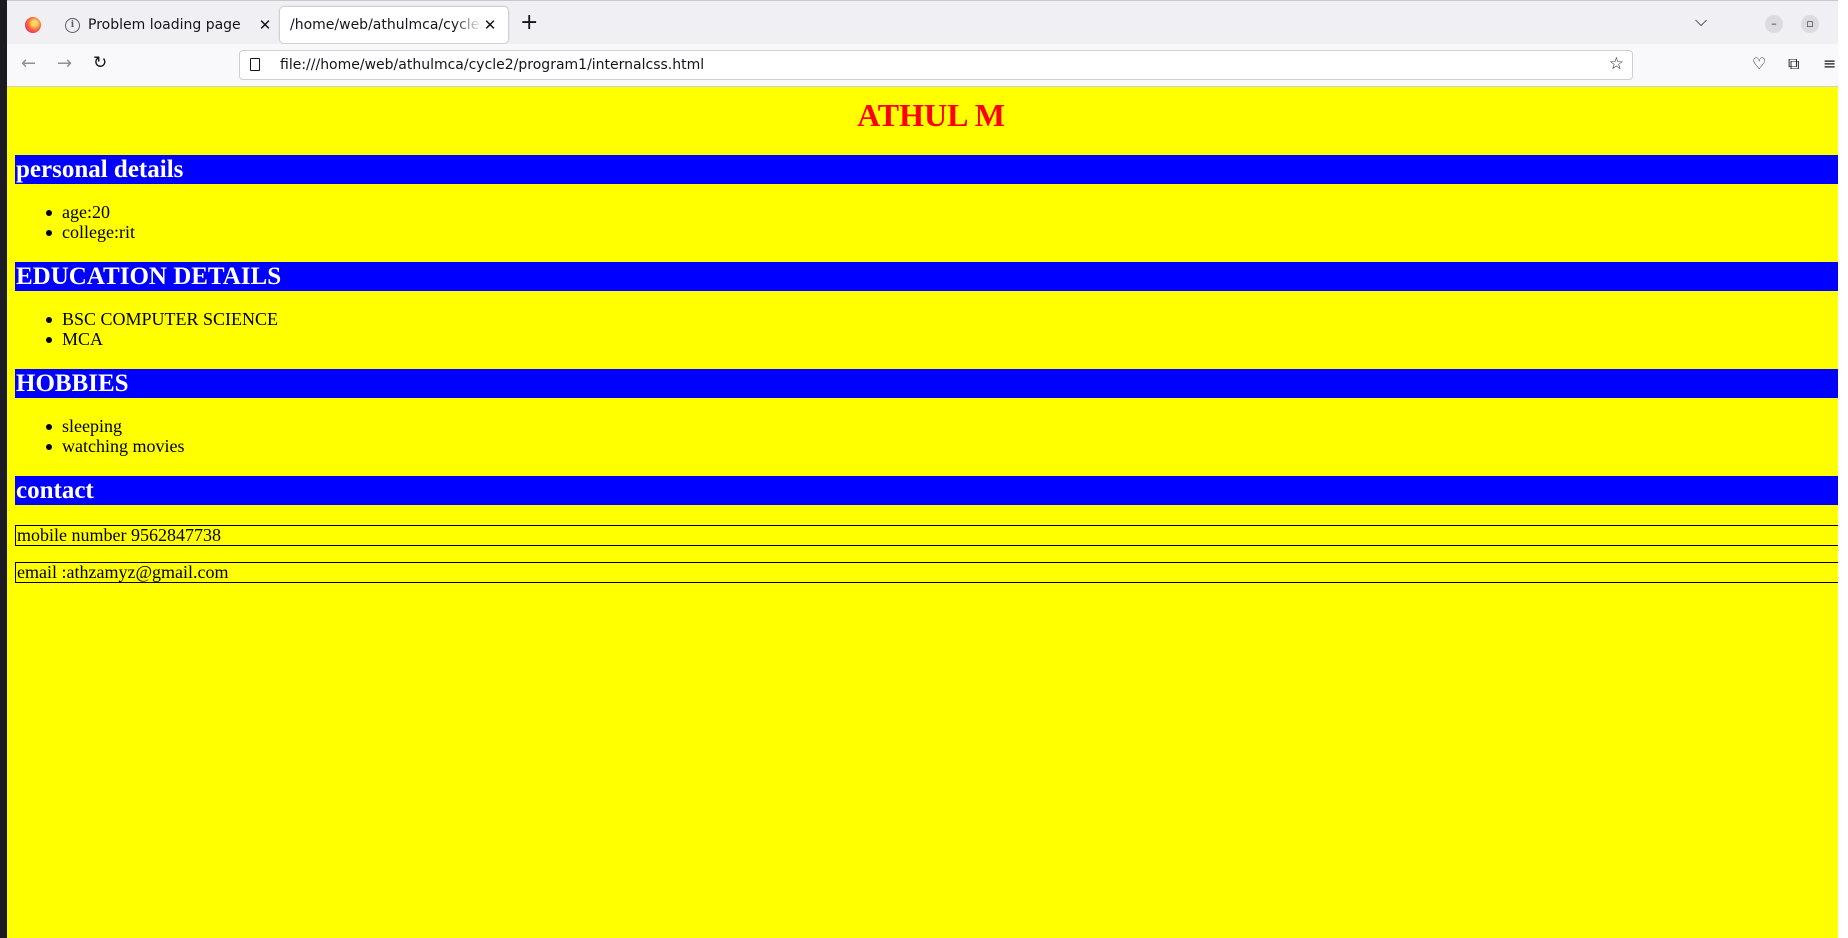 The width and height of the screenshot is (1848, 938). What do you see at coordinates (1616, 64) in the screenshot?
I see `bookmark-star-icon: ☆` at bounding box center [1616, 64].